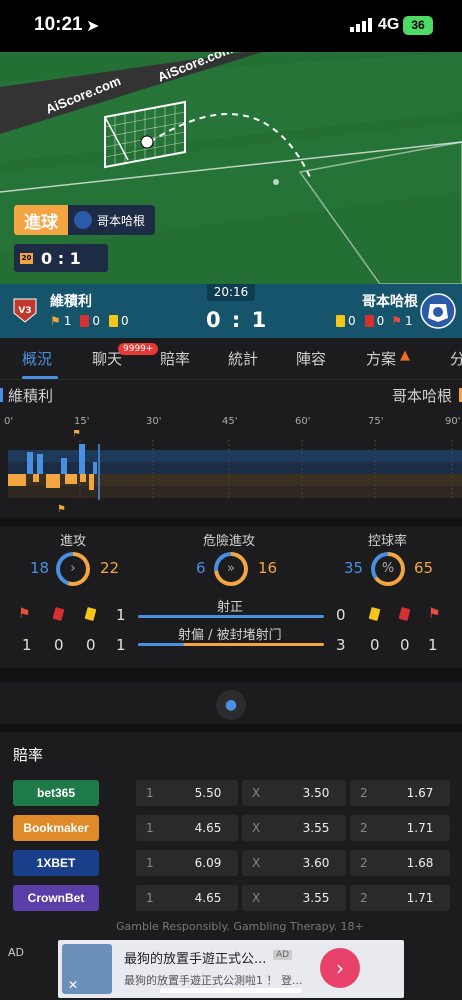  Describe the element at coordinates (187, 793) in the screenshot. I see `odds-home-cell: 1 5.50` at that location.